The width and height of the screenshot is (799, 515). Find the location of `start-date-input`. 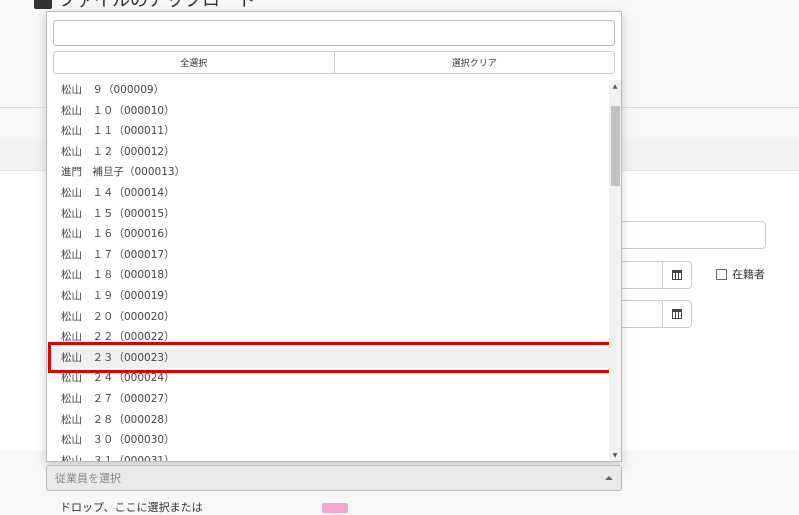

start-date-input is located at coordinates (642, 275).